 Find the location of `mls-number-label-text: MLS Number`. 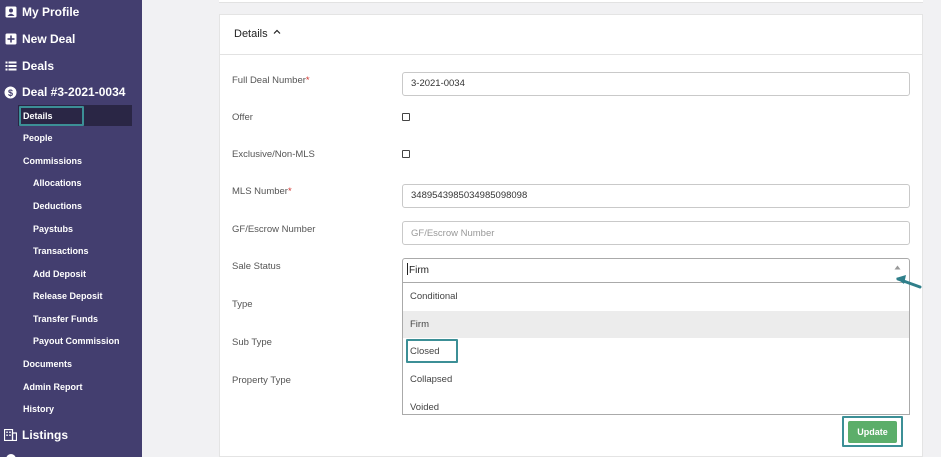

mls-number-label-text: MLS Number is located at coordinates (260, 191).